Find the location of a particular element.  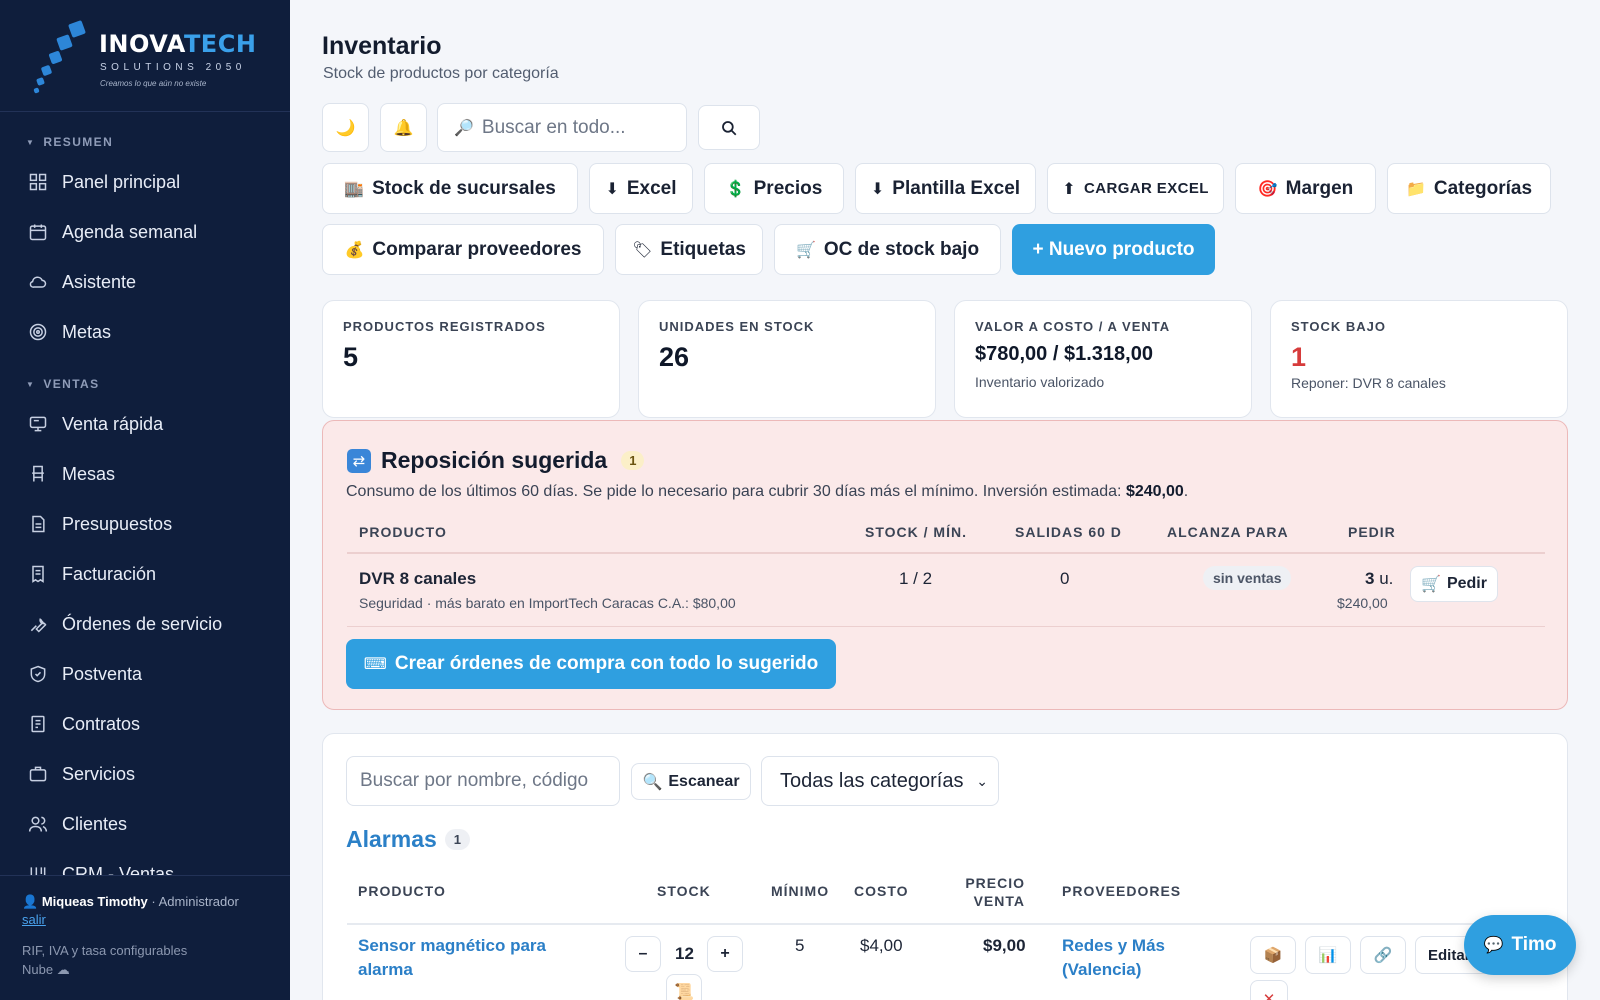

dark-mode-button: 🌙 is located at coordinates (345, 127).